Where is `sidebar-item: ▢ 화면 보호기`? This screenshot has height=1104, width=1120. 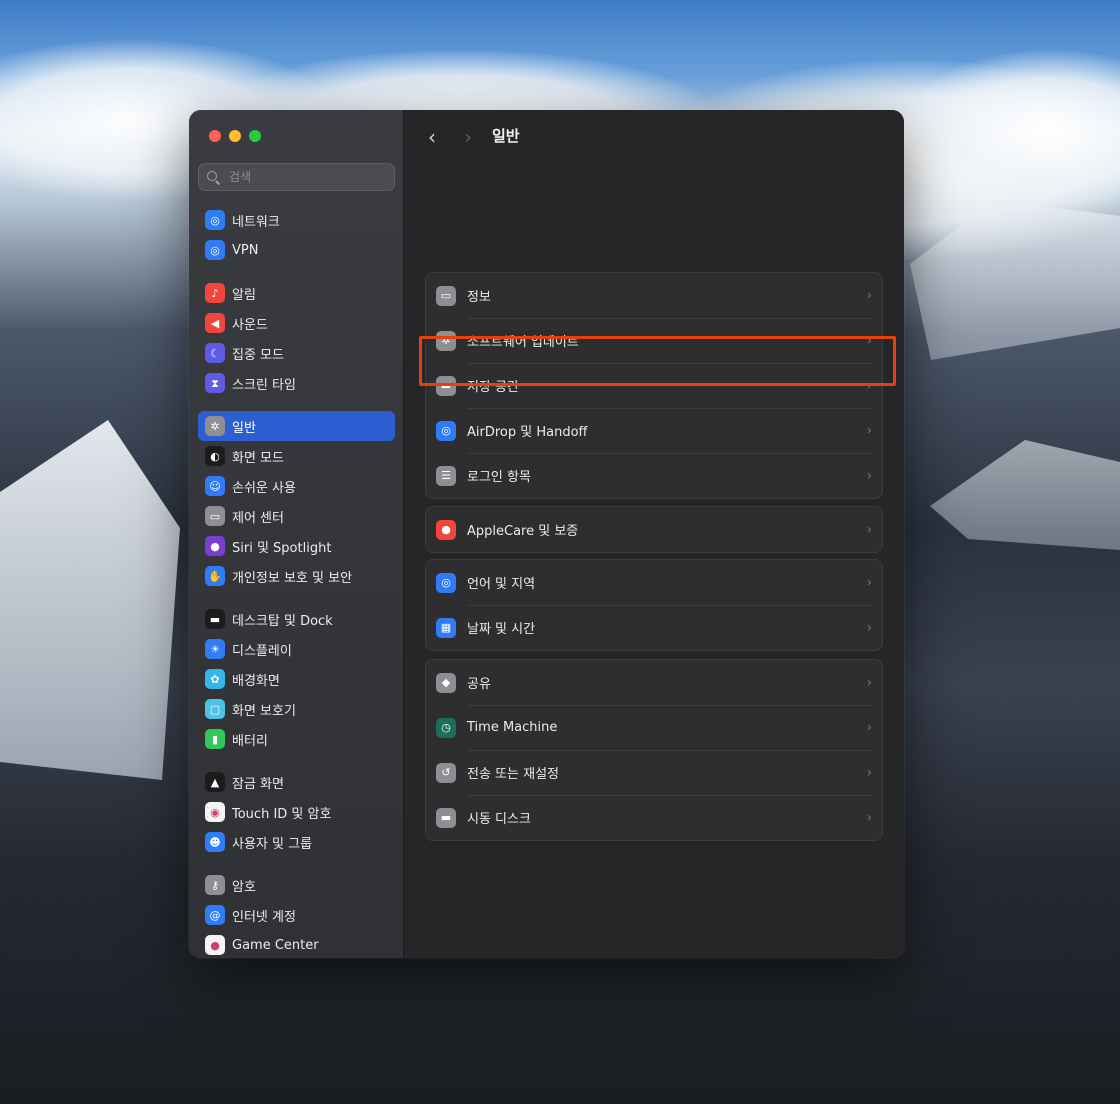
sidebar-item: ▢ 화면 보호기 is located at coordinates (296, 709).